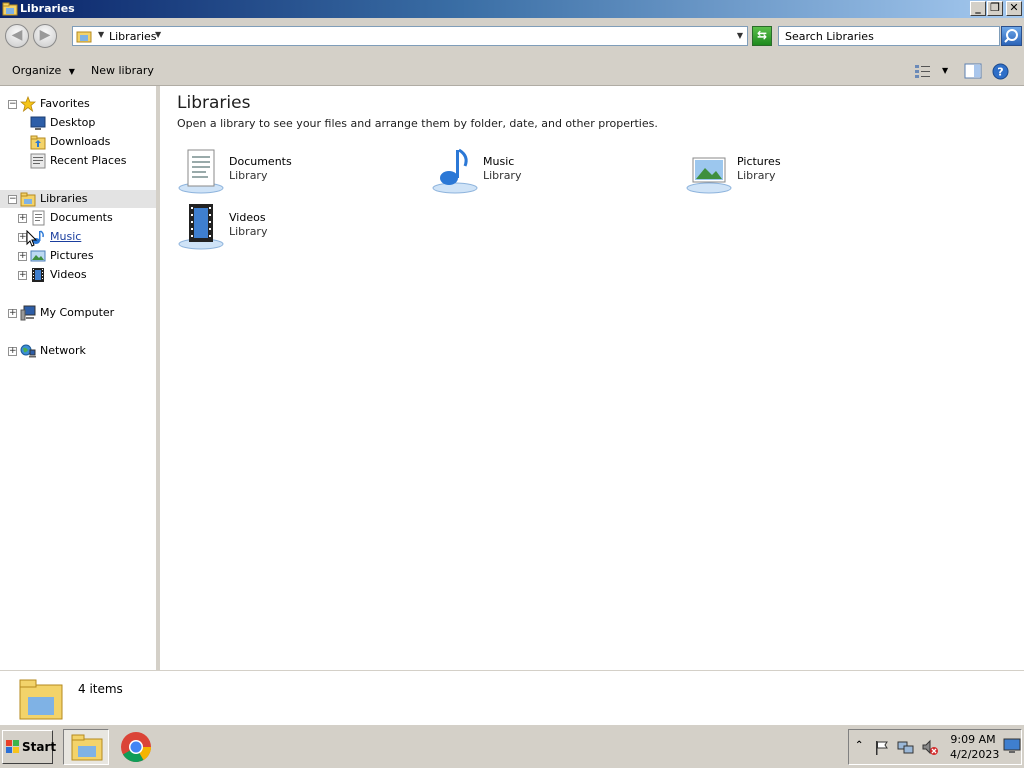 This screenshot has width=1024, height=768. Describe the element at coordinates (78, 237) in the screenshot. I see `tree-item-music: + Music` at that location.